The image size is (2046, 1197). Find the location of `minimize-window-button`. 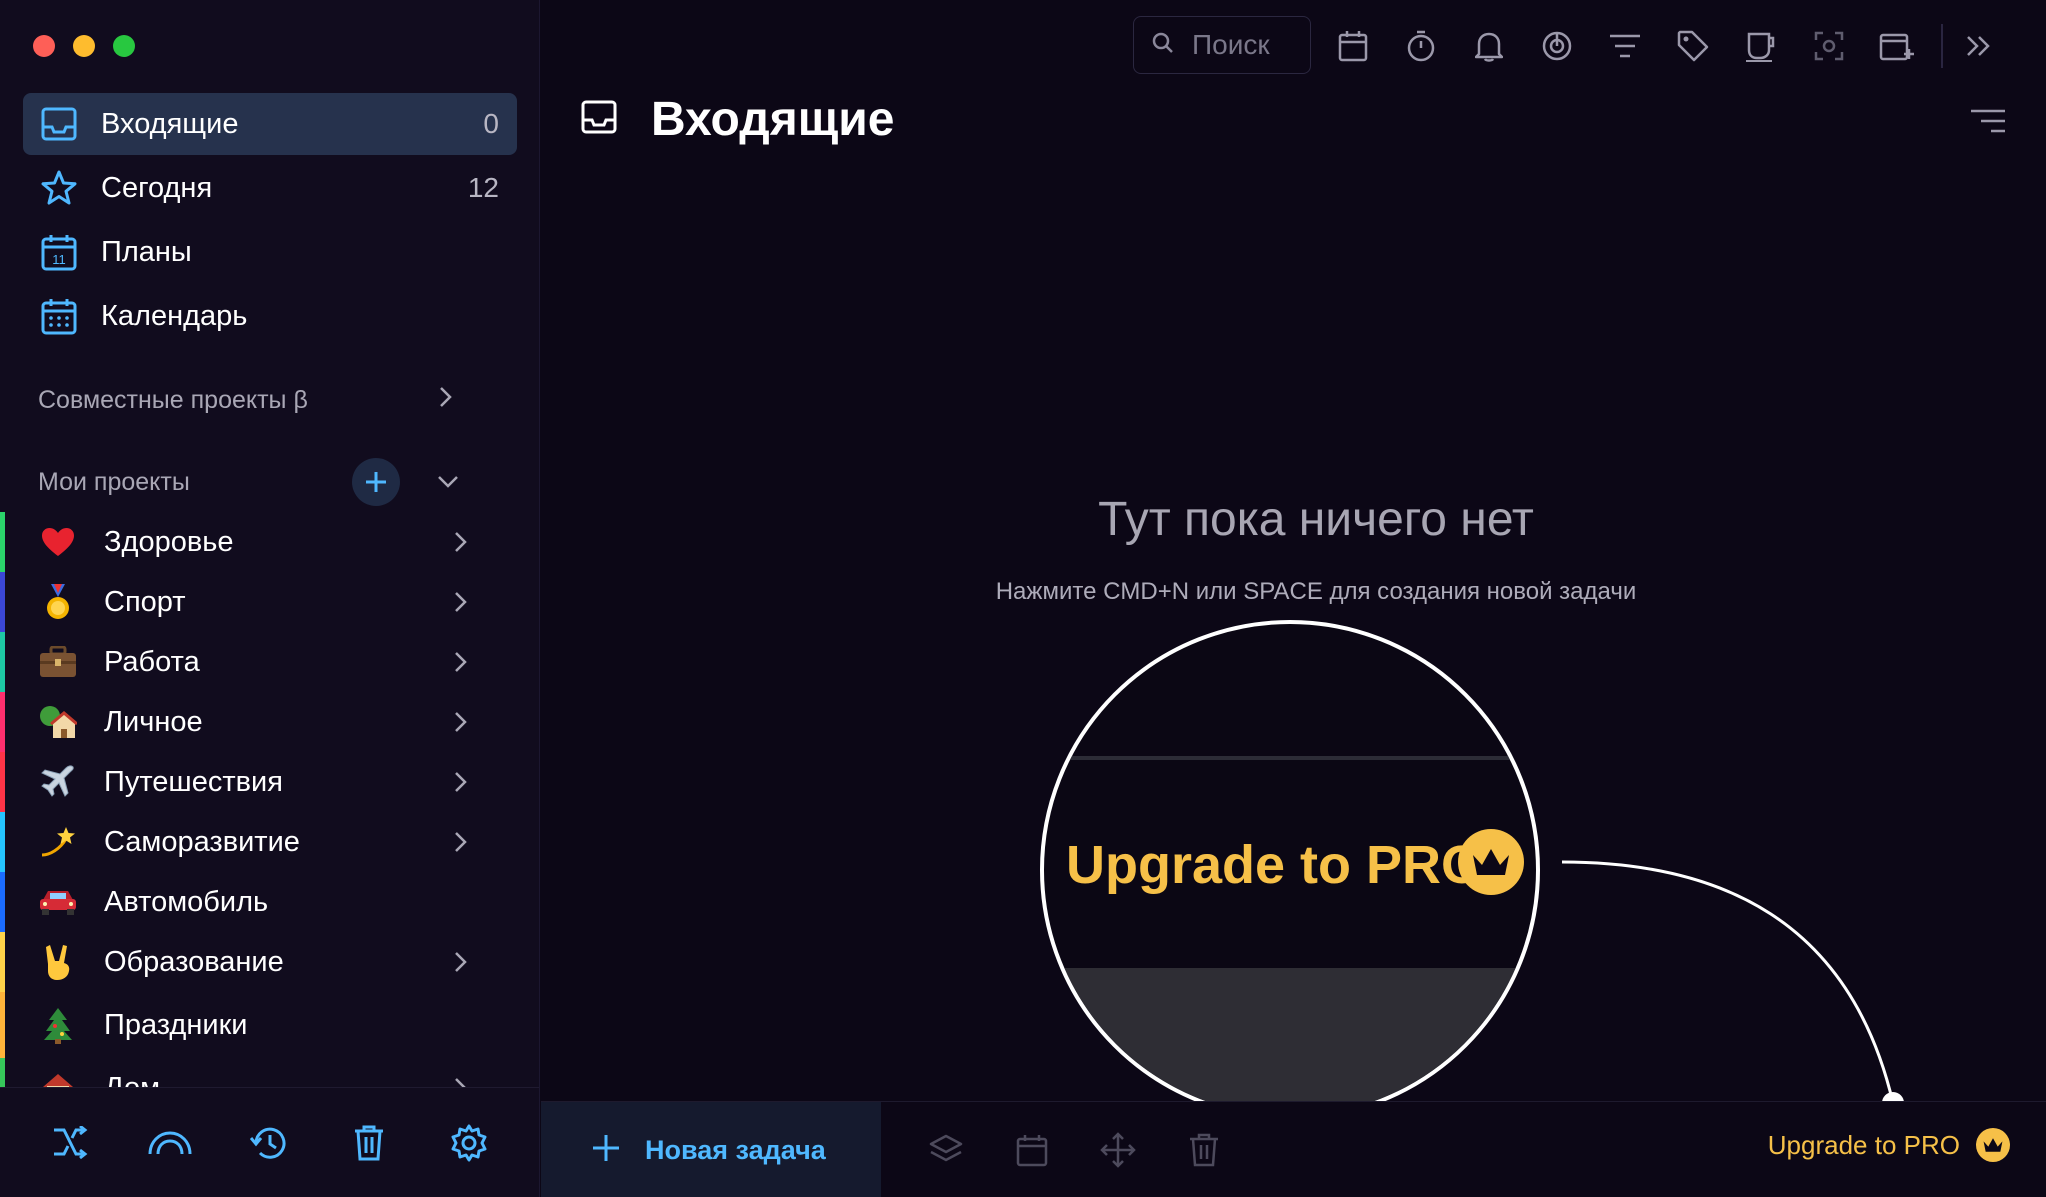

minimize-window-button is located at coordinates (84, 46).